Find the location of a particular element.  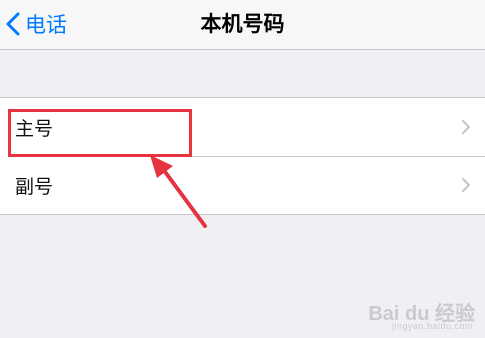

watermark: Bai du 经验 jingyan.baidu.com is located at coordinates (421, 314).